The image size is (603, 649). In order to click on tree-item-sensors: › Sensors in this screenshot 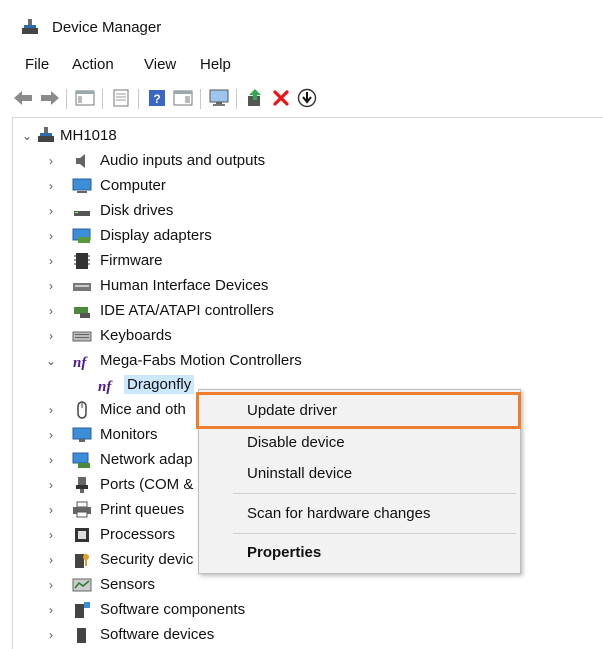, I will do `click(301, 585)`.